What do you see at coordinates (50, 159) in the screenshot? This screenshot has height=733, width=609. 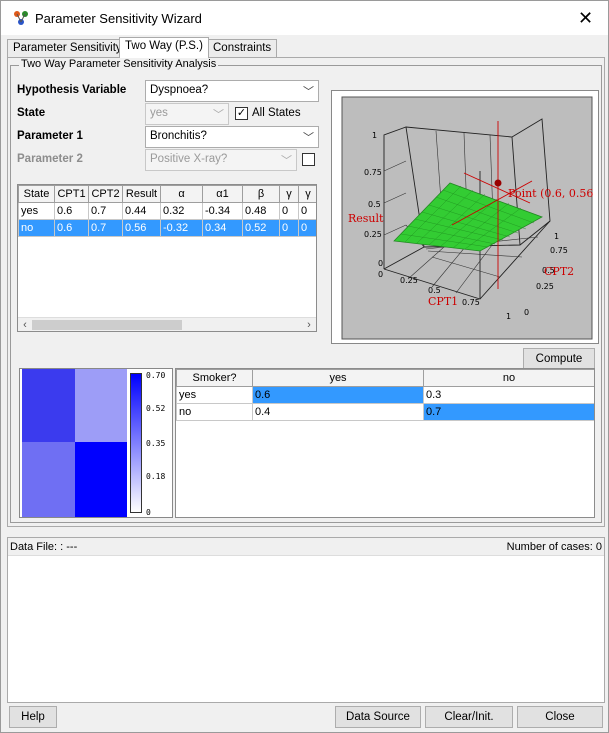 I see `parameter2-label: Parameter 2` at bounding box center [50, 159].